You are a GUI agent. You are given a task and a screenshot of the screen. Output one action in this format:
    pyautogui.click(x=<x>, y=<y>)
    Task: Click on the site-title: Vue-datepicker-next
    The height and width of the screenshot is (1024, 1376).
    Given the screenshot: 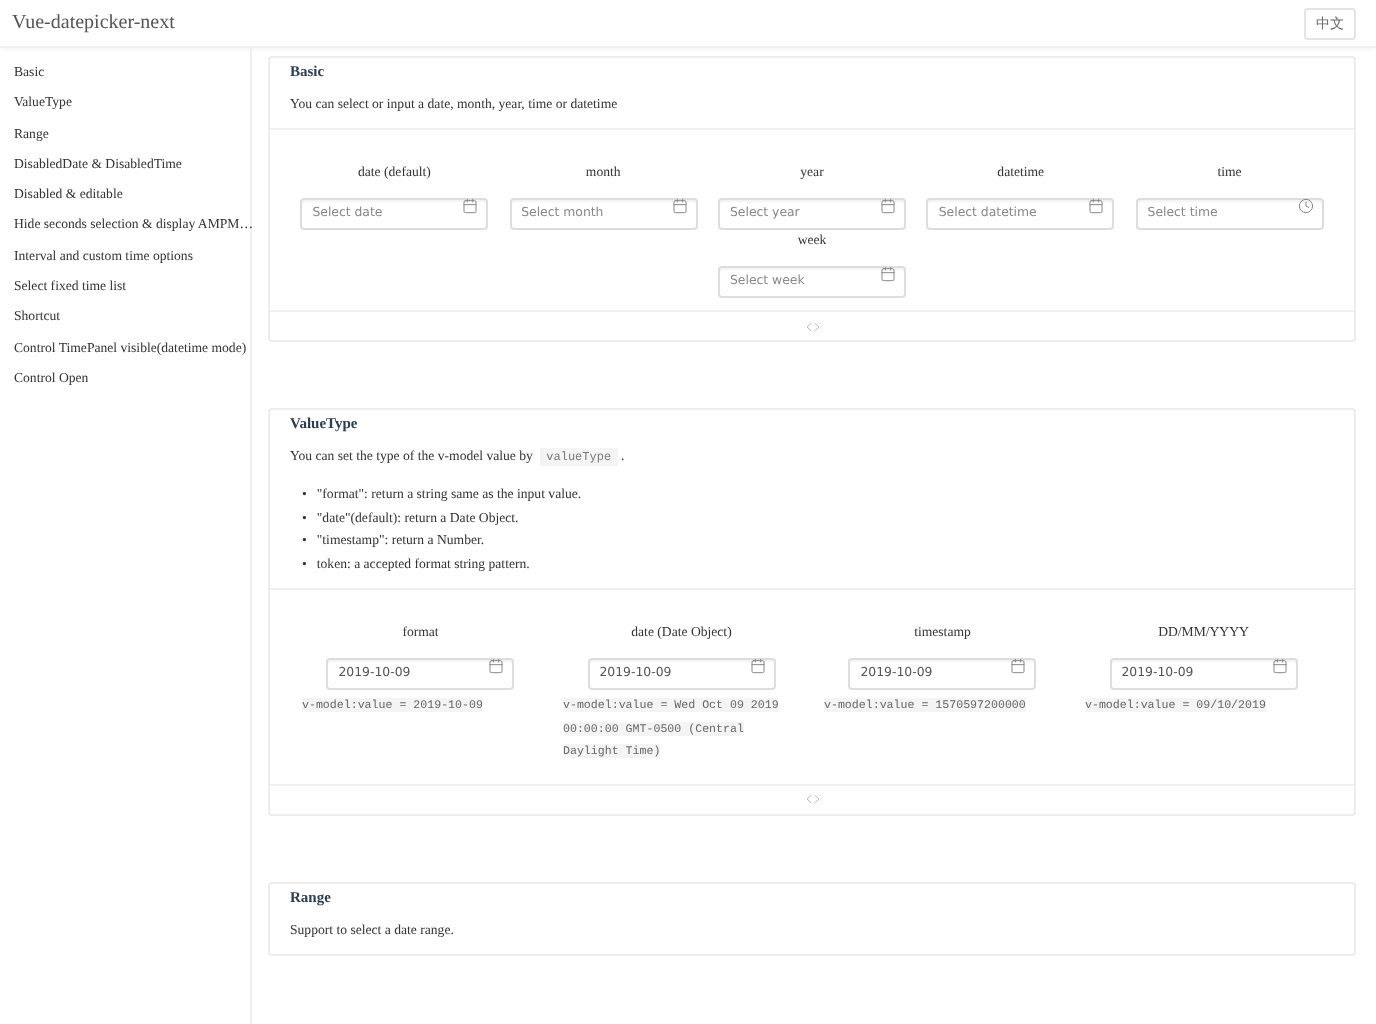 What is the action you would take?
    pyautogui.click(x=93, y=23)
    